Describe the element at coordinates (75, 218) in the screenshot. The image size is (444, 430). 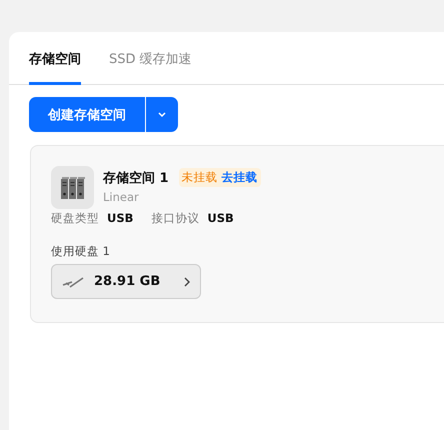
I see `info-label: 硬盘类型` at that location.